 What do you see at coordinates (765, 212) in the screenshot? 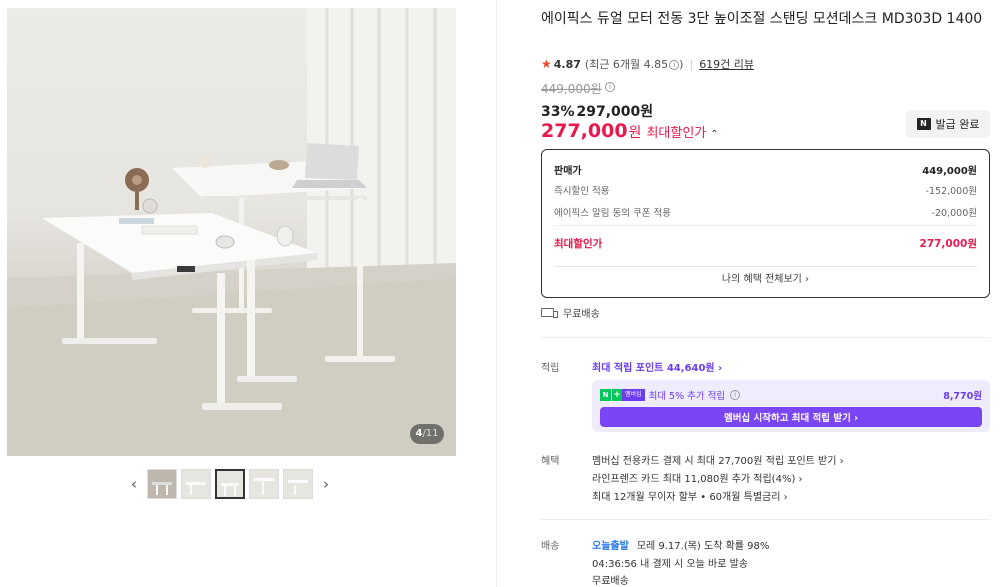
I see `price-row-coupon: 에이픽스 알림 동의 쿠폰 적용 -20,000원` at bounding box center [765, 212].